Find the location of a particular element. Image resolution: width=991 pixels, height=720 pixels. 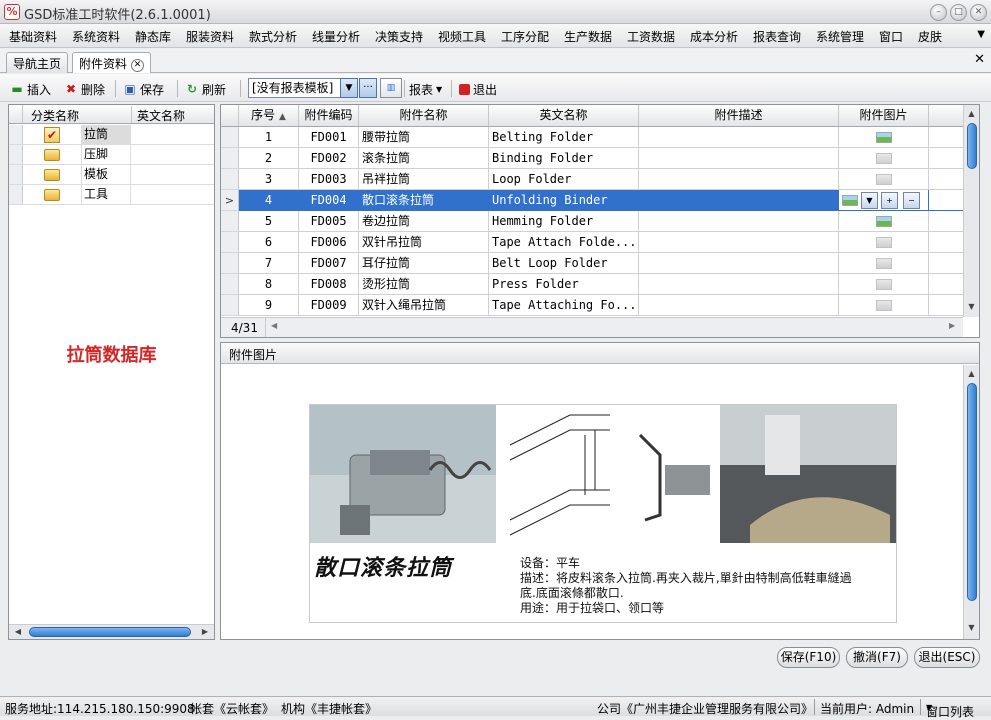

cell-code: FD005 is located at coordinates (329, 221).